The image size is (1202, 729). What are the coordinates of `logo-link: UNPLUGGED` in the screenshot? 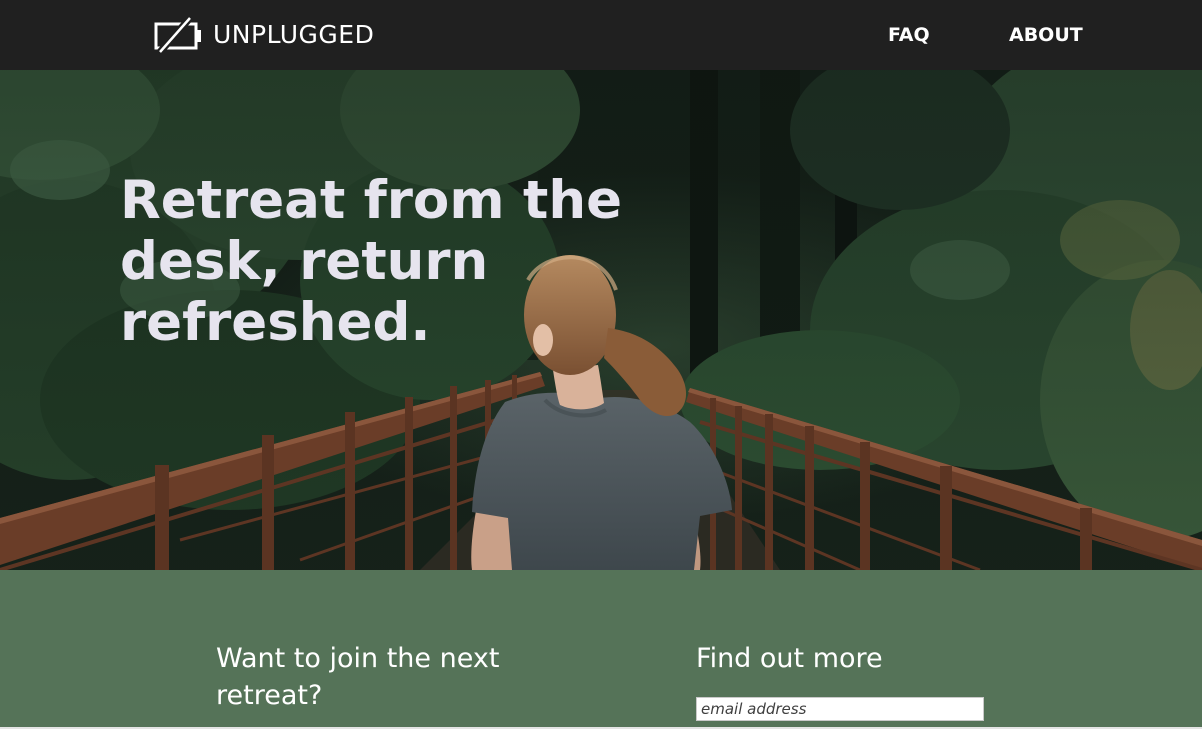 It's located at (264, 35).